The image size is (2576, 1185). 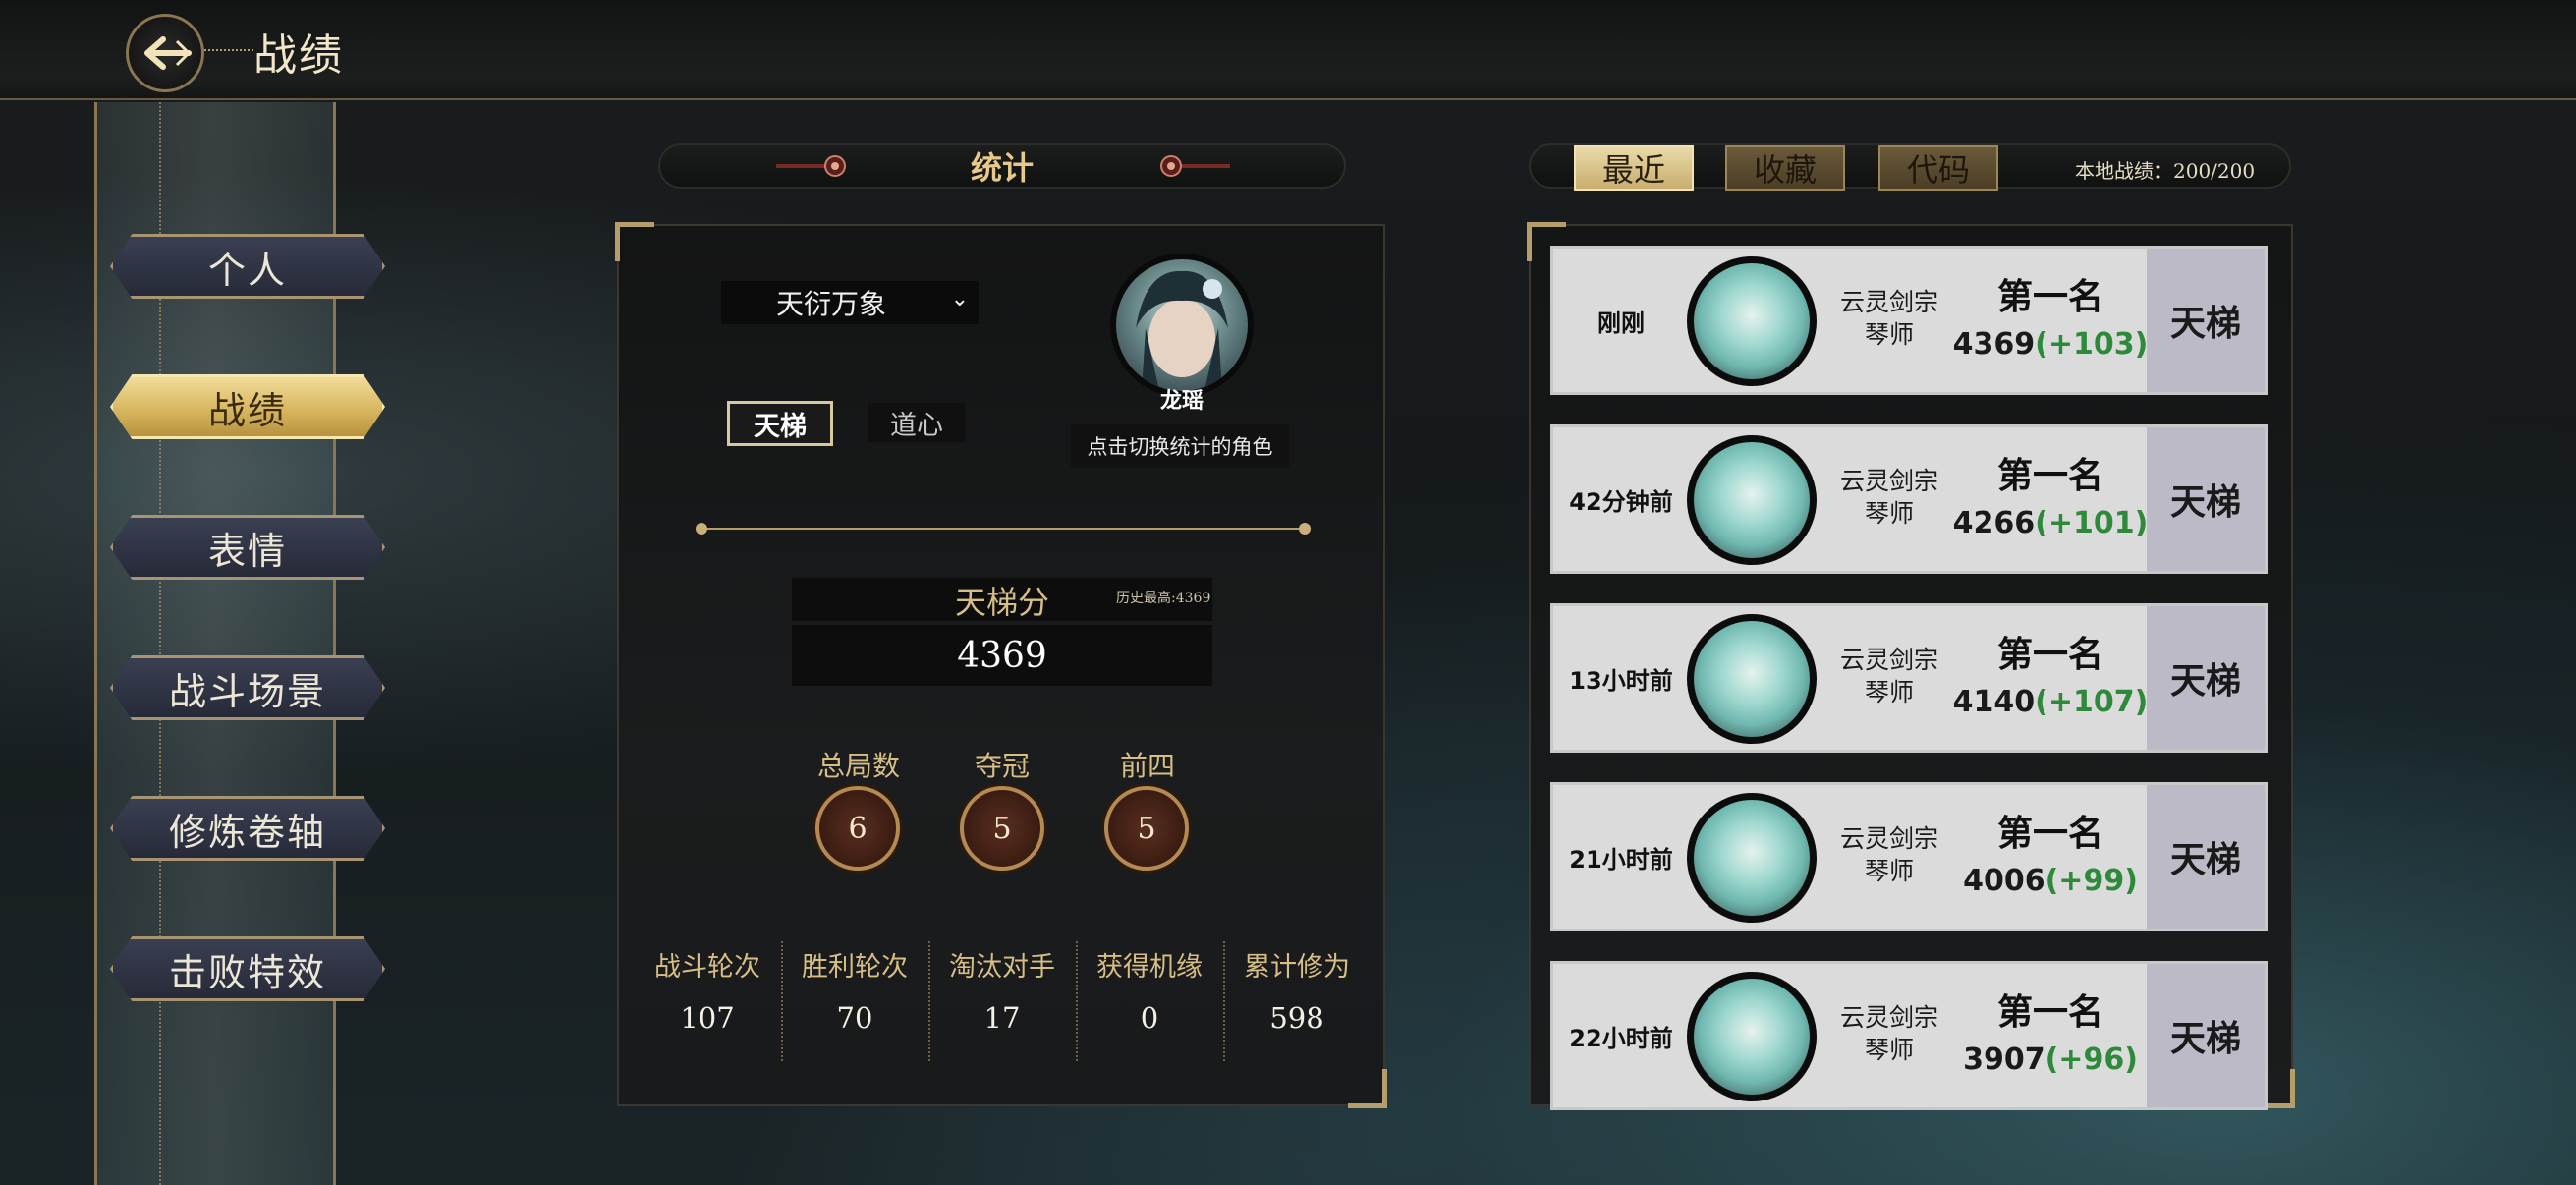 What do you see at coordinates (1634, 168) in the screenshot?
I see `tab-recent: 最近` at bounding box center [1634, 168].